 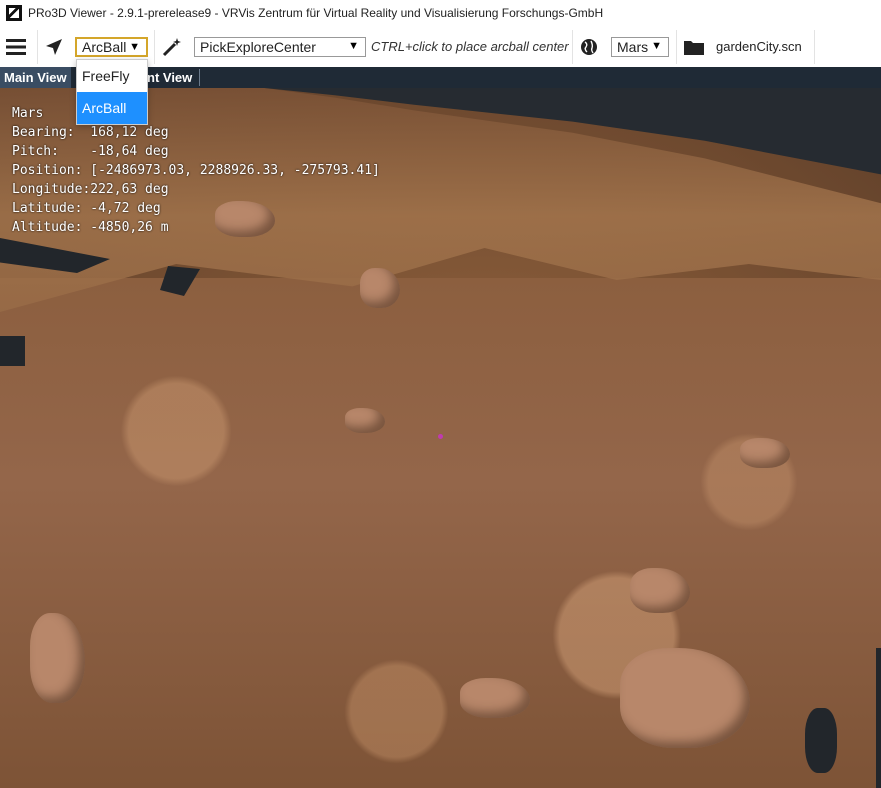 What do you see at coordinates (759, 46) in the screenshot?
I see `scene-file-name: gardenCity.scn` at bounding box center [759, 46].